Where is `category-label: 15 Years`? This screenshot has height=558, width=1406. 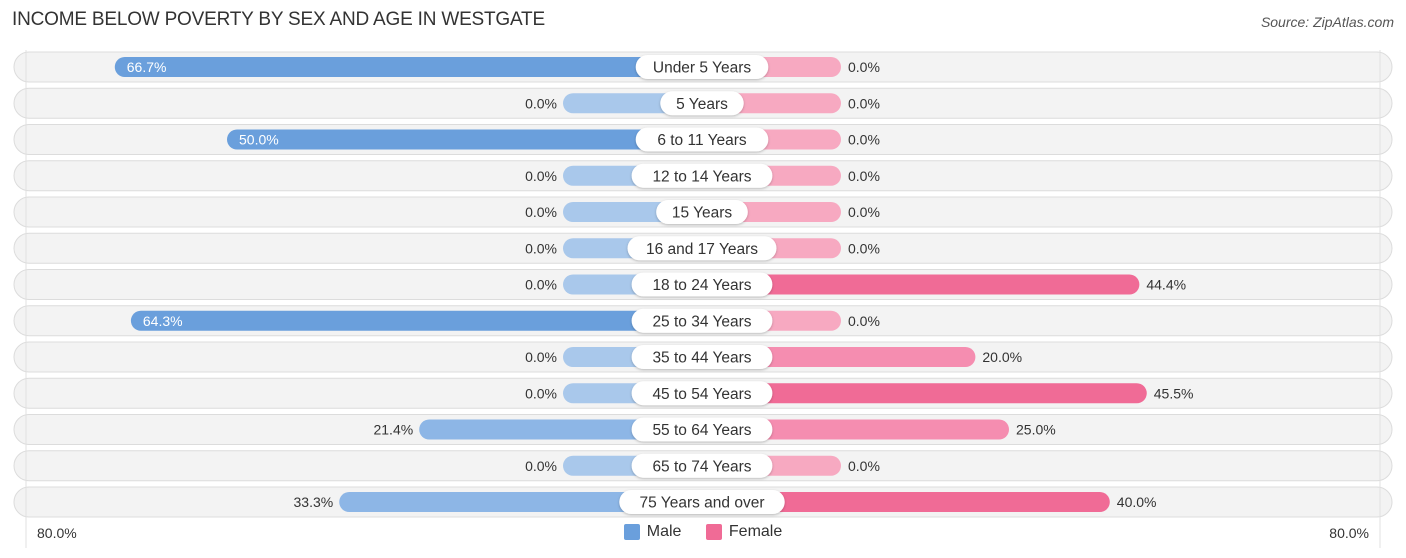
category-label: 15 Years is located at coordinates (702, 213).